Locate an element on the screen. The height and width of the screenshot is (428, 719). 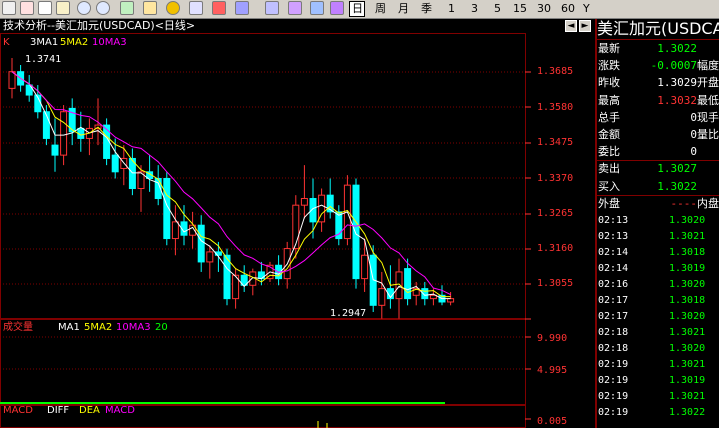
box-icon is located at coordinates (219, 8).